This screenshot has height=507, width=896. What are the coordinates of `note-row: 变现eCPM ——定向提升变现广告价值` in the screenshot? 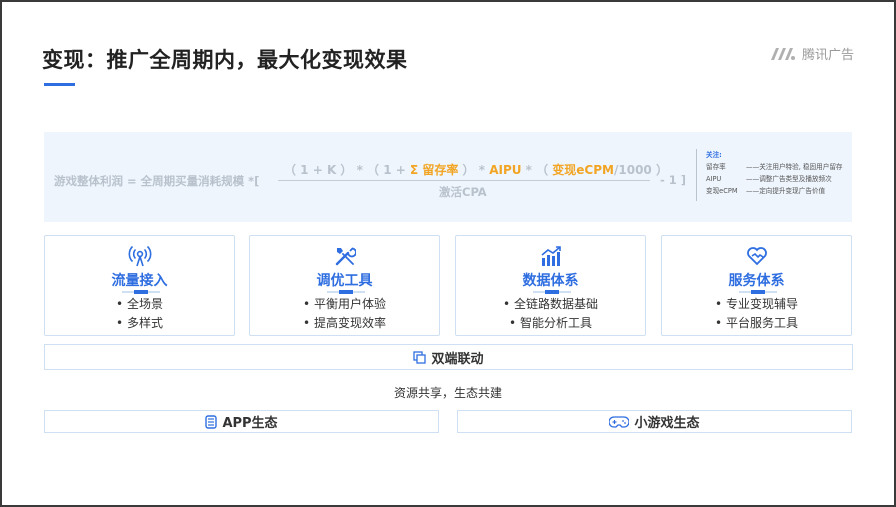 It's located at (774, 191).